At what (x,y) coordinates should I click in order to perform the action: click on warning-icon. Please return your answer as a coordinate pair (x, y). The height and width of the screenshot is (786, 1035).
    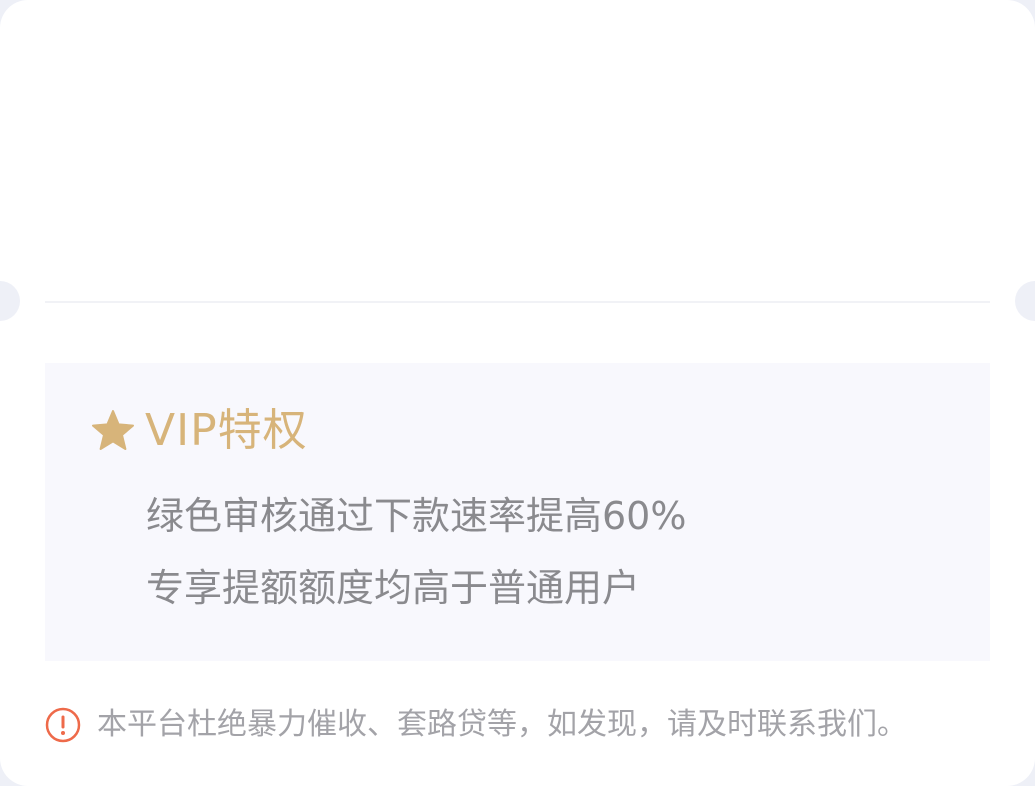
    Looking at the image, I should click on (63, 725).